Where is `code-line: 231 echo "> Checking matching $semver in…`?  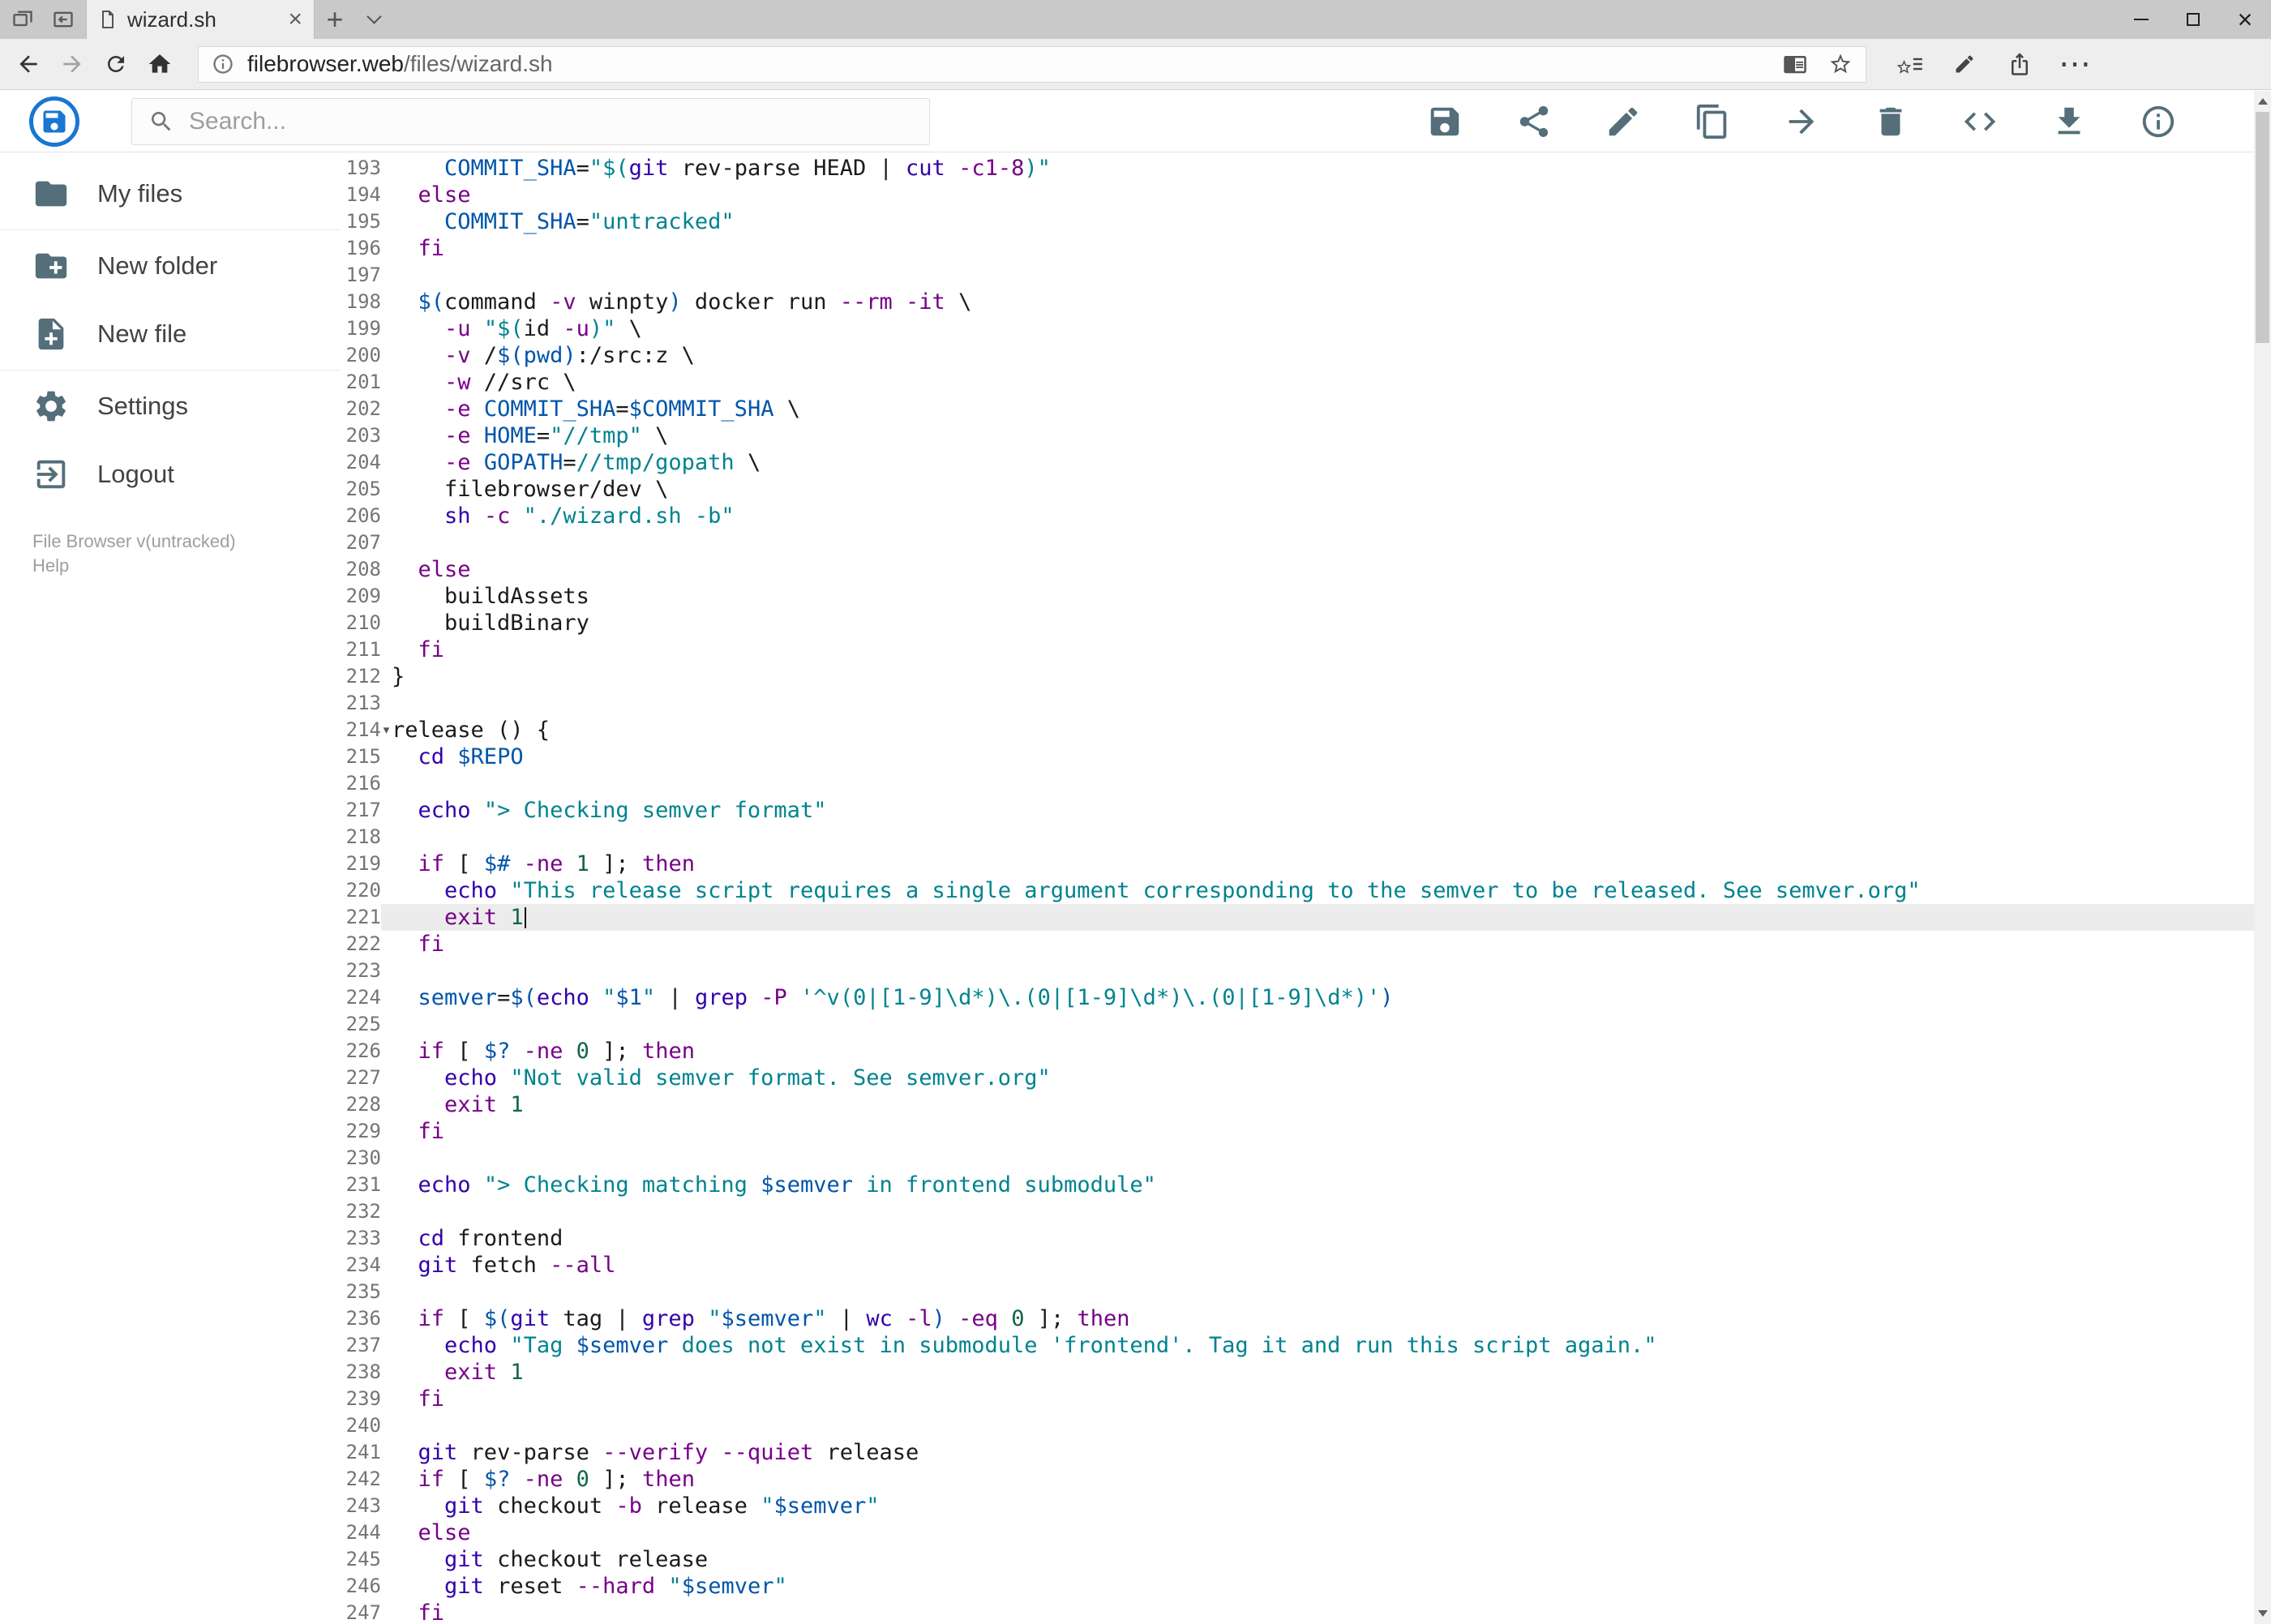 code-line: 231 echo "> Checking matching $semver in… is located at coordinates (1306, 1185).